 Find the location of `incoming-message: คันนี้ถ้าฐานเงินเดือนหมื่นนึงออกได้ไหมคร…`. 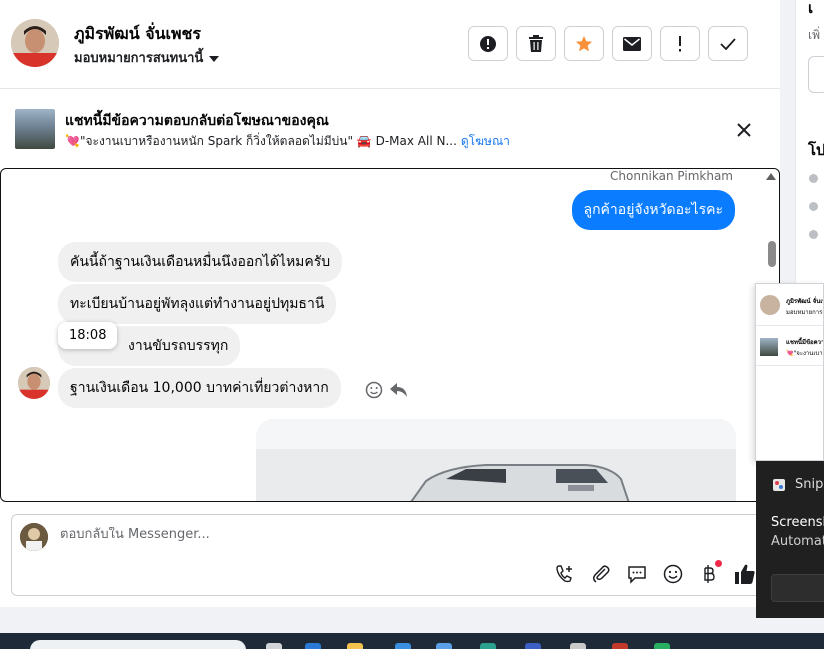

incoming-message: คันนี้ถ้าฐานเงินเดือนหมื่นนึงออกได้ไหมคร… is located at coordinates (200, 262).